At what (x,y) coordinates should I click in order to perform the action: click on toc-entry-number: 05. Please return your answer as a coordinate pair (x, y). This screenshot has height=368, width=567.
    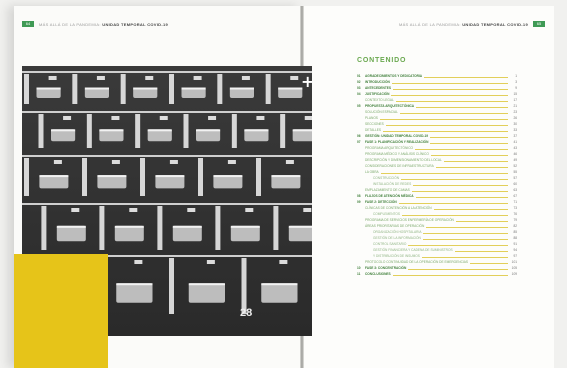
    Looking at the image, I should click on (359, 106).